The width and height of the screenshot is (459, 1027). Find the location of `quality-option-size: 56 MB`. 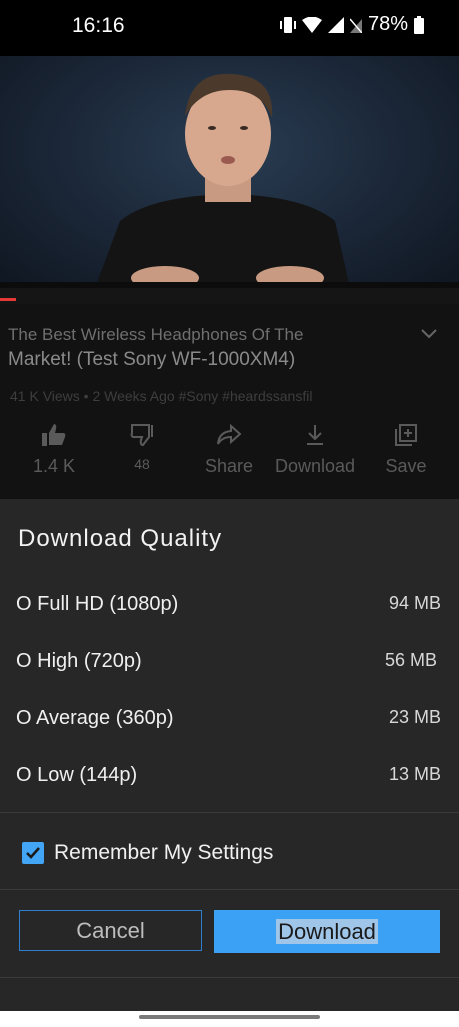

quality-option-size: 56 MB is located at coordinates (410, 660).